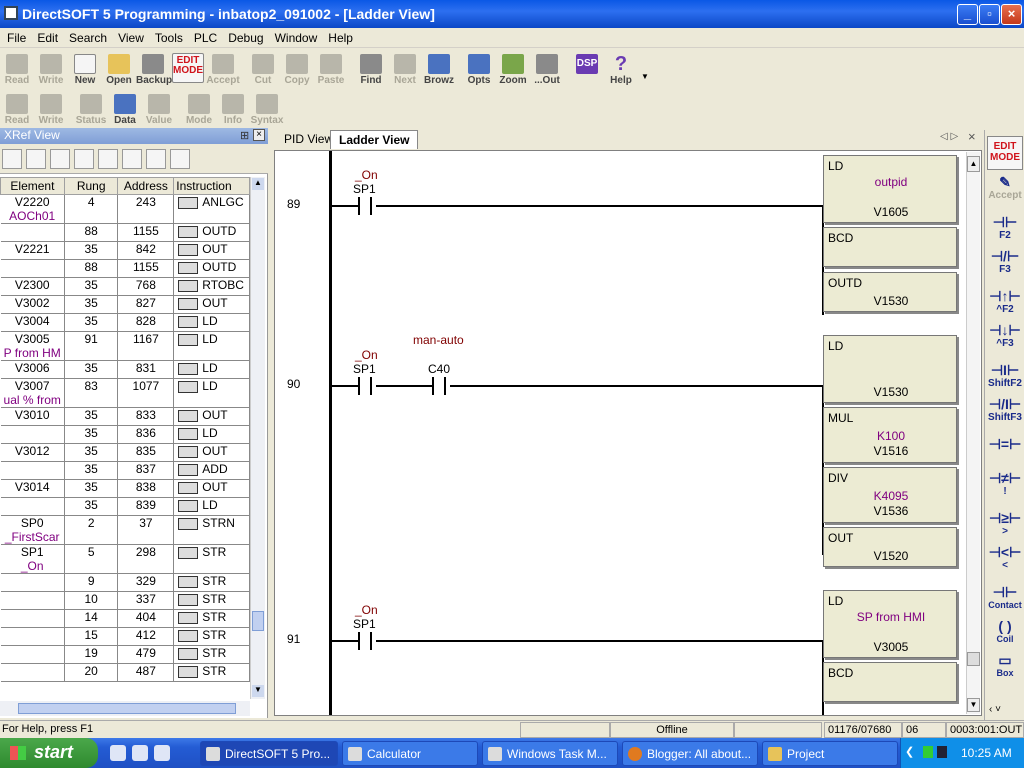  What do you see at coordinates (989, 14) in the screenshot?
I see `restore-button: ▫` at bounding box center [989, 14].